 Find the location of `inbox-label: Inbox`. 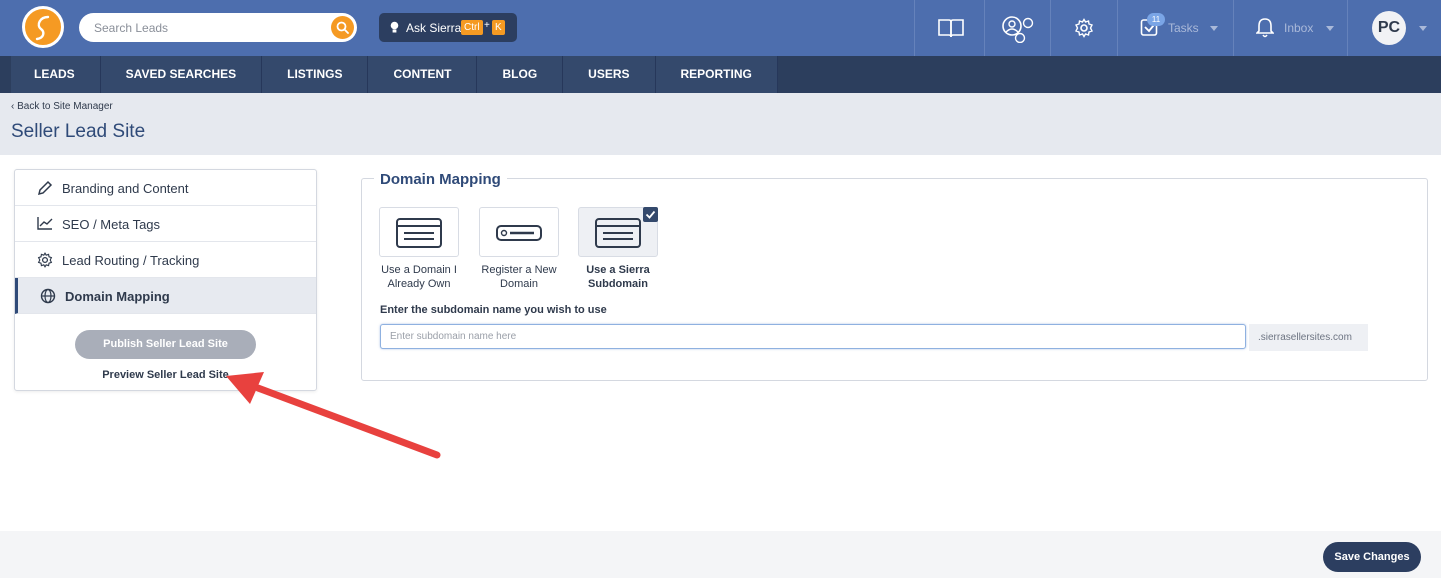

inbox-label: Inbox is located at coordinates (1299, 28).